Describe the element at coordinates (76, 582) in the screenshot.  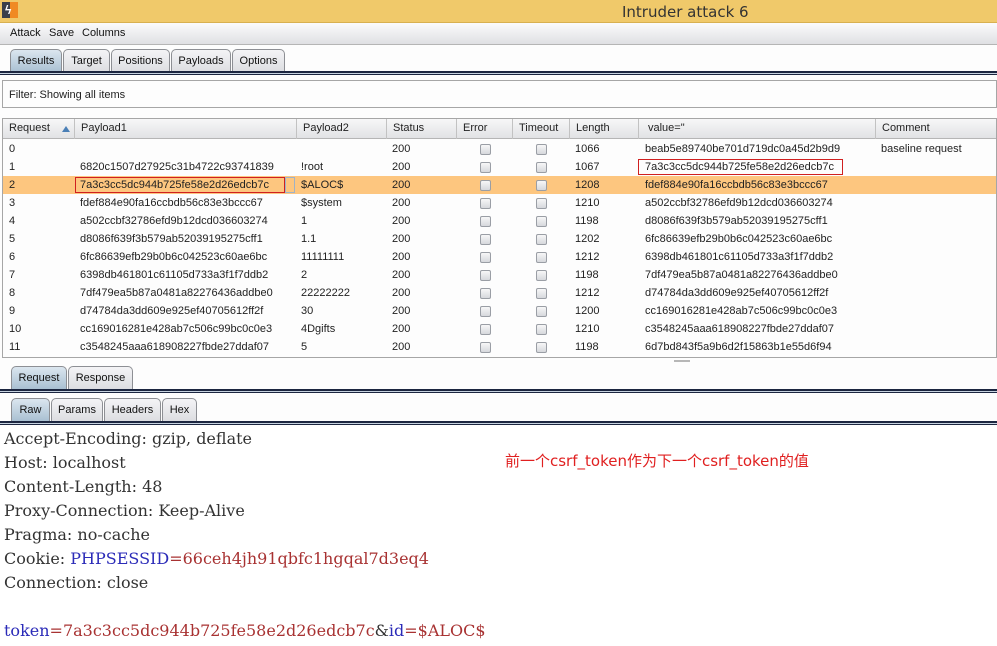
I see `header-line: Connection: close` at that location.